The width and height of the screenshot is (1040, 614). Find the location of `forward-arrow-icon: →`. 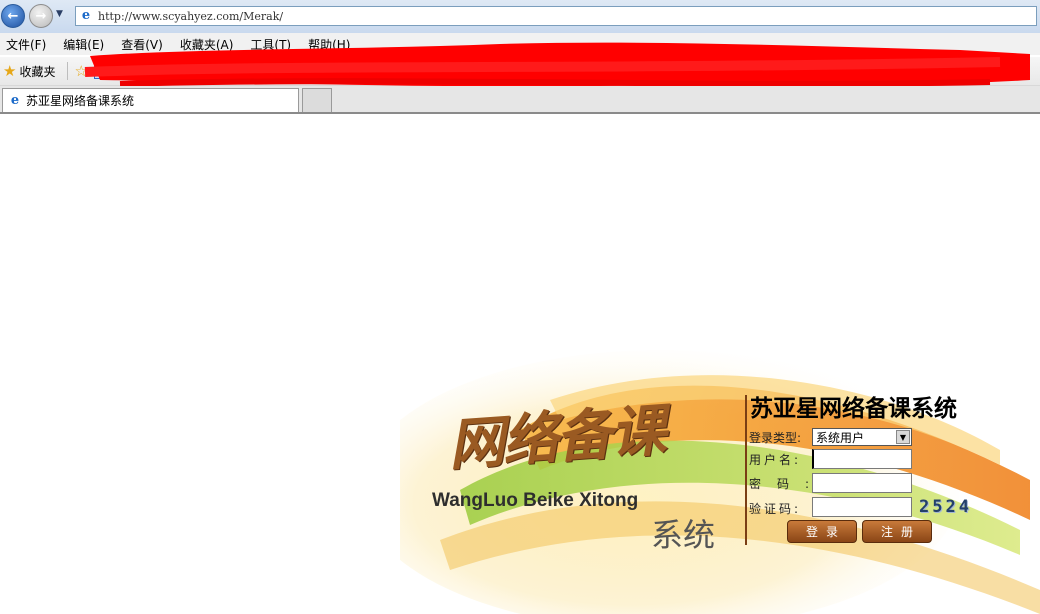

forward-arrow-icon: → is located at coordinates (41, 16).